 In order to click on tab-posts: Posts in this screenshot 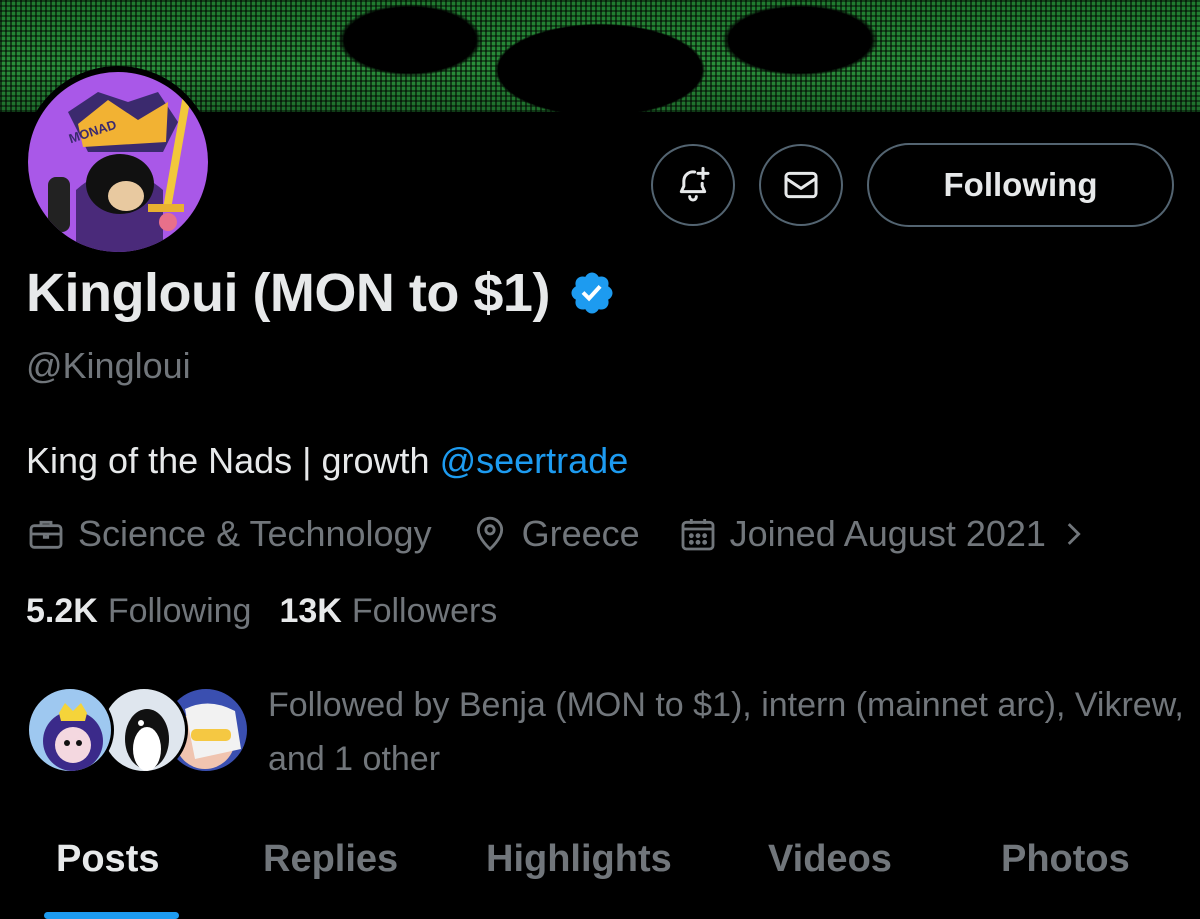, I will do `click(107, 859)`.